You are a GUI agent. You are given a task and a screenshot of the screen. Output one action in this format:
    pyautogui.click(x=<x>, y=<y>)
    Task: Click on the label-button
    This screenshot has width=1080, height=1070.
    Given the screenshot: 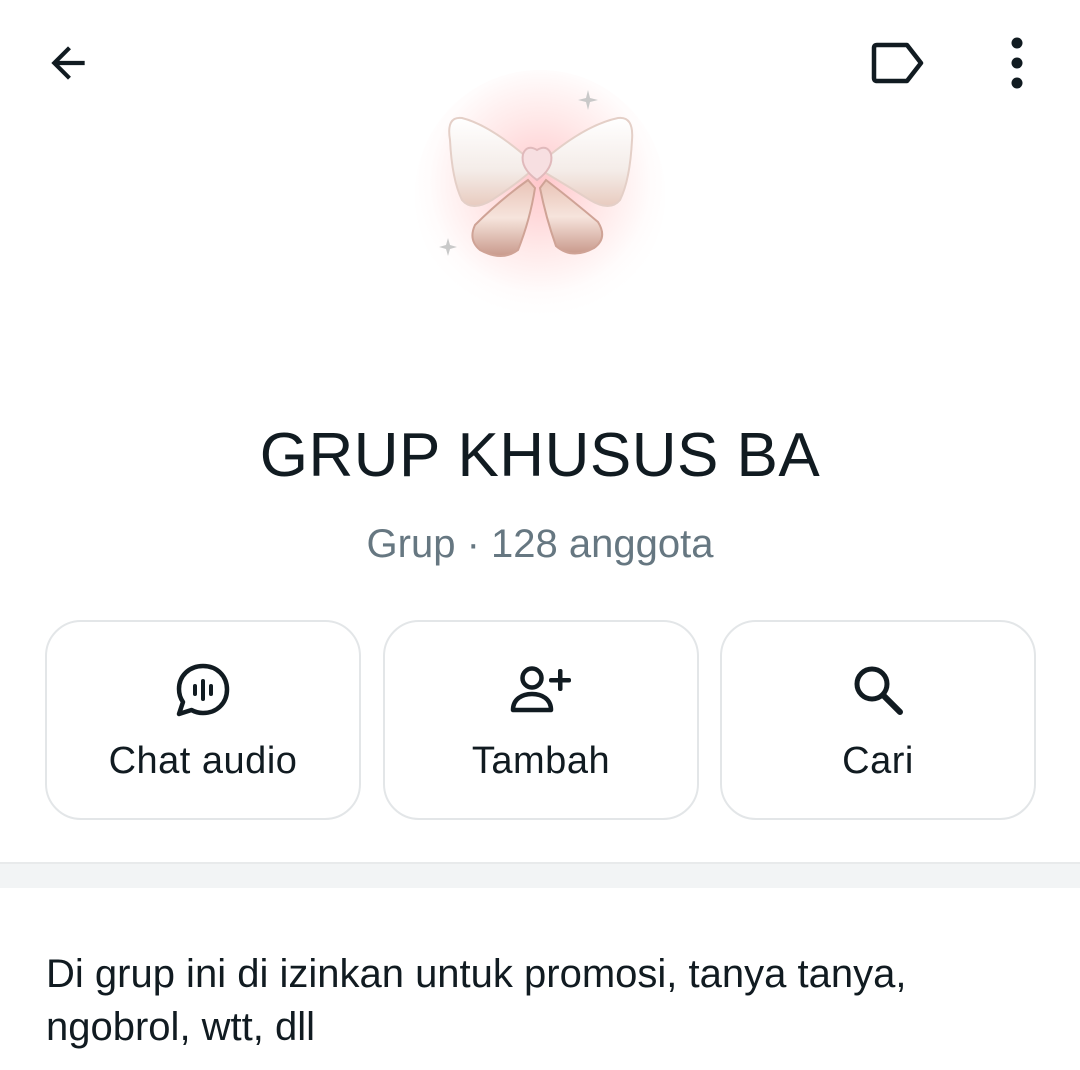 What is the action you would take?
    pyautogui.click(x=898, y=63)
    